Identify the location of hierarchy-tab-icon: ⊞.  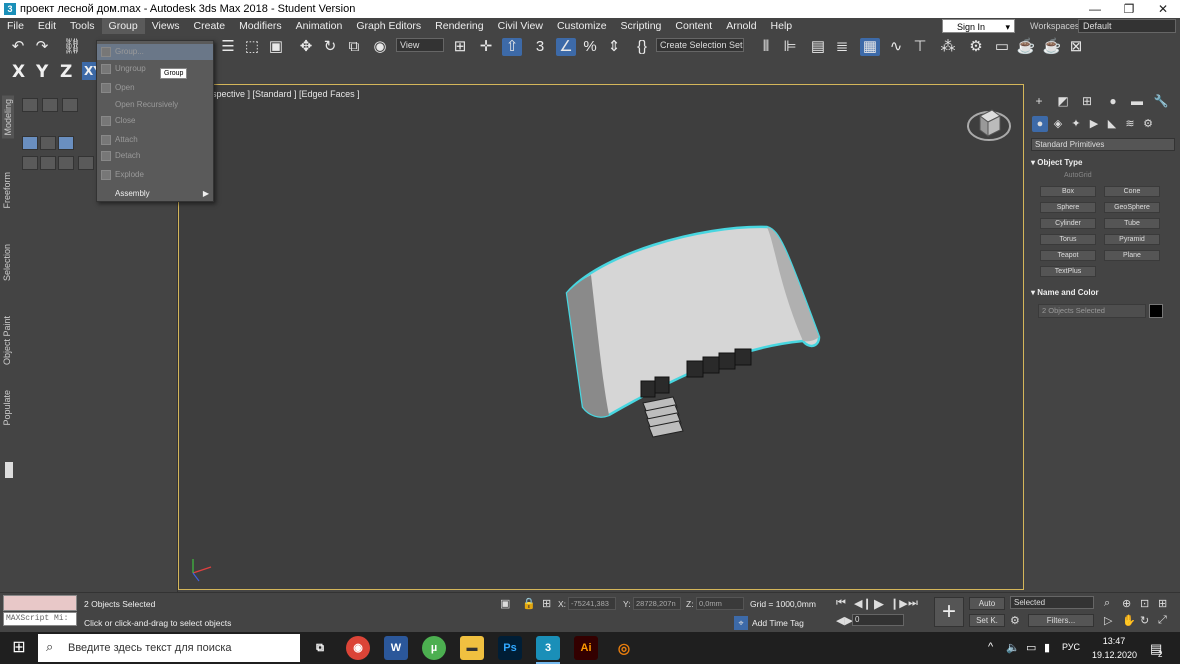
(1087, 101).